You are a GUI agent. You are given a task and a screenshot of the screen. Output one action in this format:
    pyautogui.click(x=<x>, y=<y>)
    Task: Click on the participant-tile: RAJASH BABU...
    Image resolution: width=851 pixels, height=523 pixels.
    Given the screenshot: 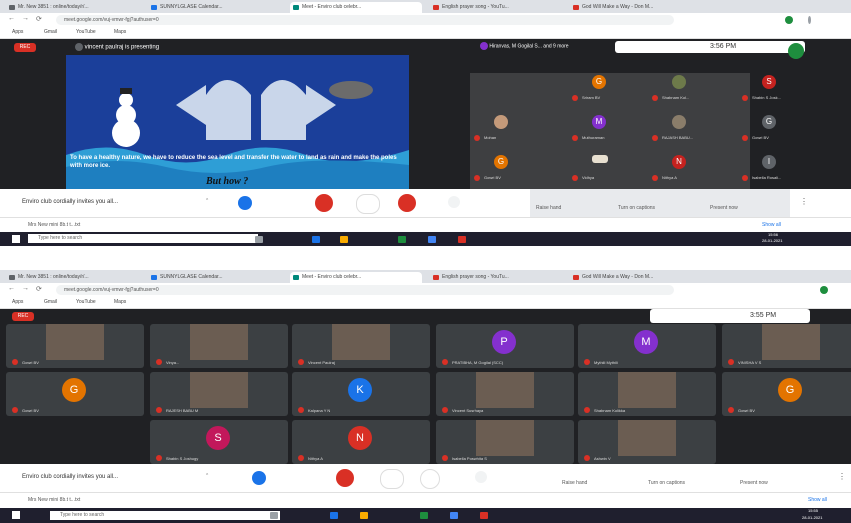 What is the action you would take?
    pyautogui.click(x=690, y=130)
    